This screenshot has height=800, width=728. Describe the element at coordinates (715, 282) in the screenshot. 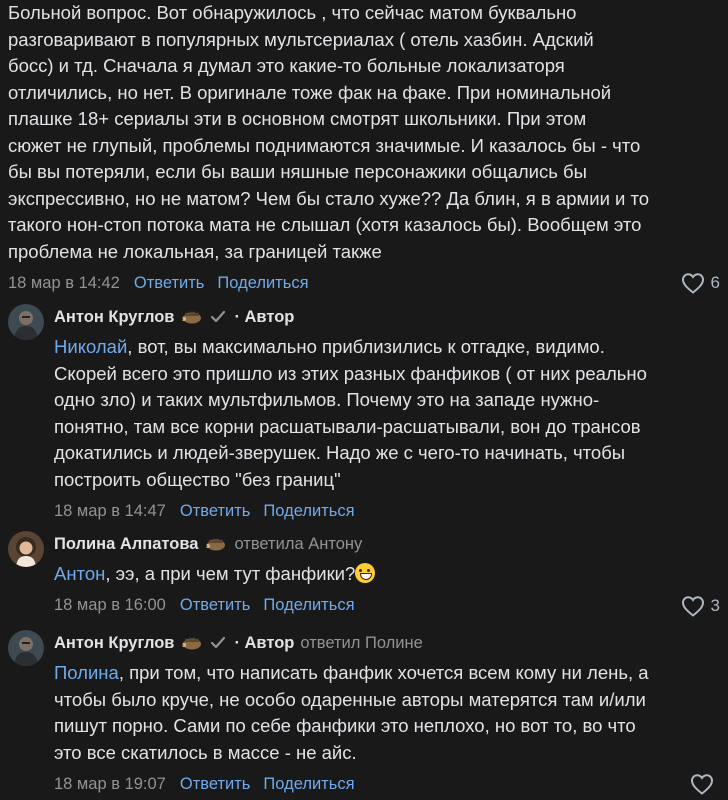

I see `like-count: 6` at that location.